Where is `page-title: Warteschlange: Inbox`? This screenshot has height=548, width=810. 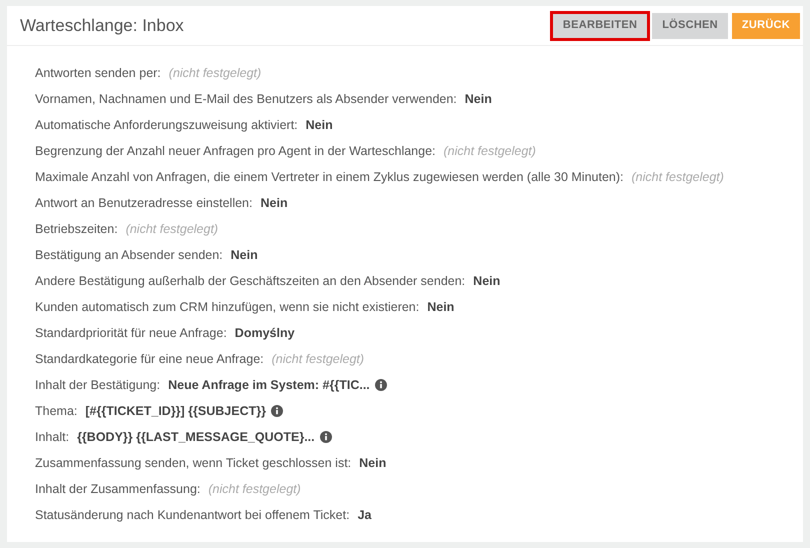
page-title: Warteschlange: Inbox is located at coordinates (102, 25).